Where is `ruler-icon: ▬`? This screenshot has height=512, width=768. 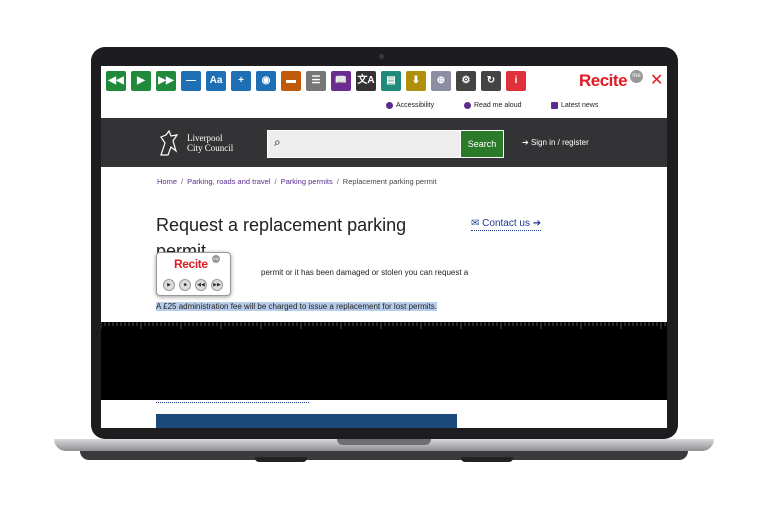
ruler-icon: ▬ is located at coordinates (291, 81).